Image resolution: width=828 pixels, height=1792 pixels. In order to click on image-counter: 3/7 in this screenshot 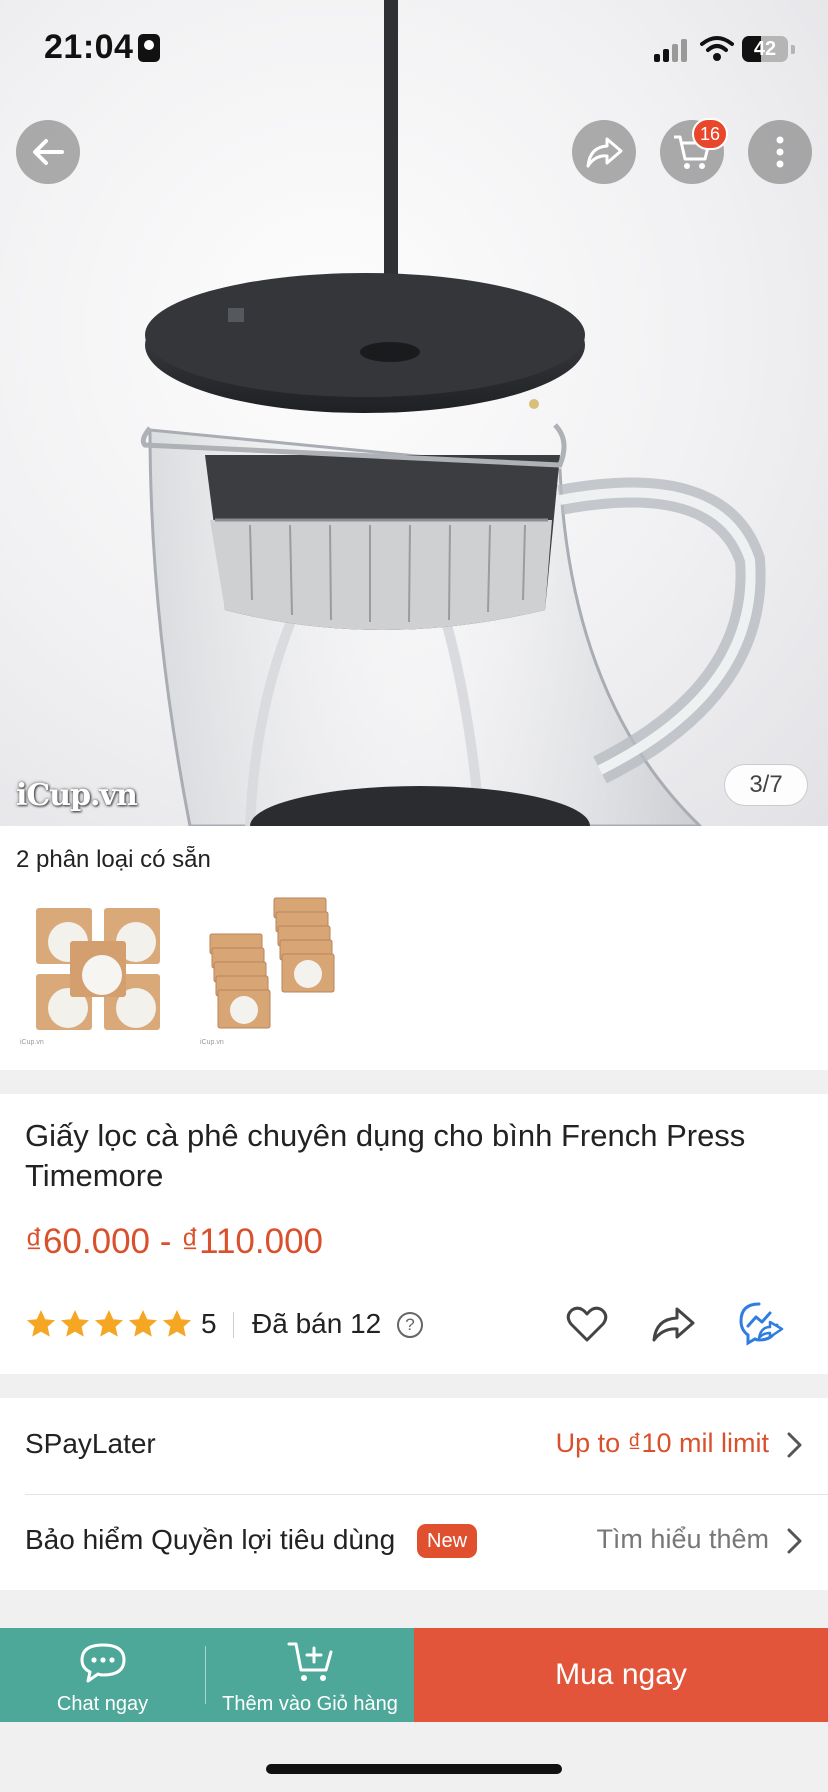, I will do `click(766, 785)`.